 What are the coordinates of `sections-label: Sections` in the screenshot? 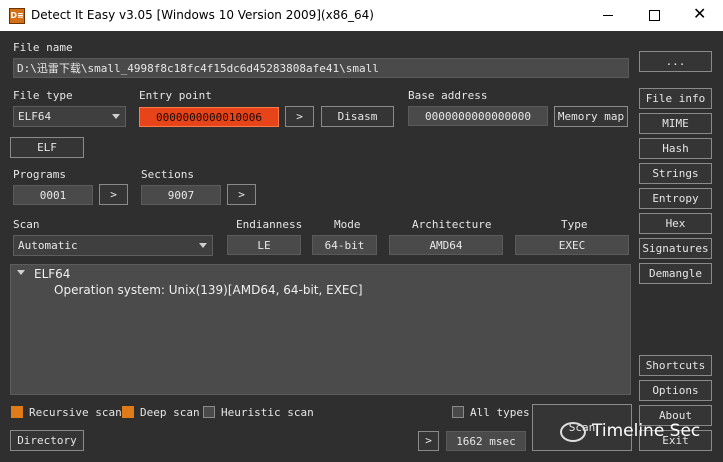 It's located at (167, 174).